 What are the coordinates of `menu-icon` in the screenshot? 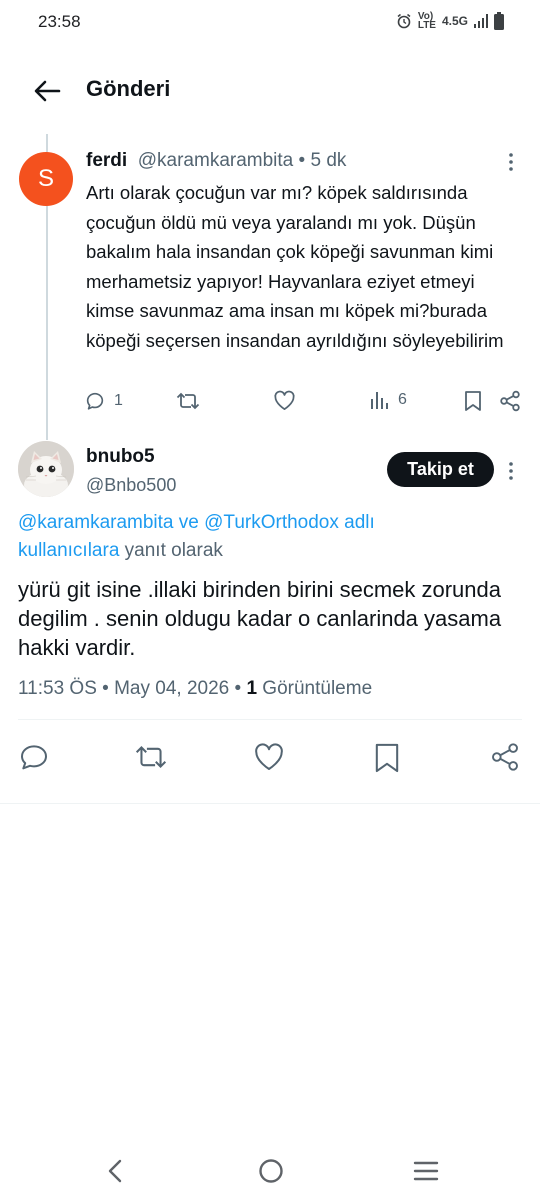 It's located at (426, 1171).